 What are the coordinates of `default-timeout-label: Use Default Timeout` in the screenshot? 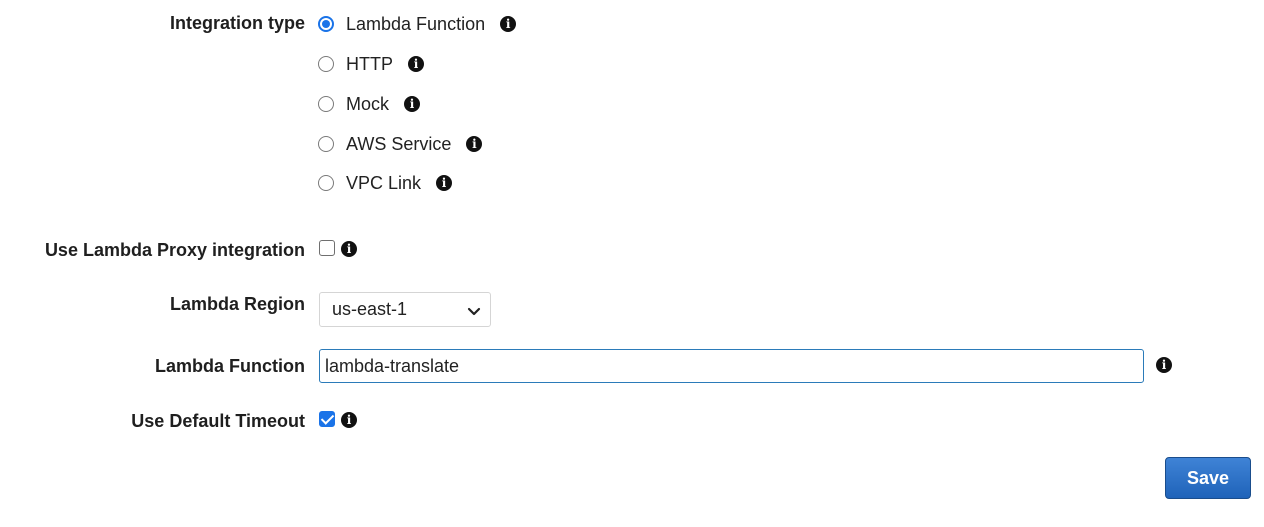 It's located at (218, 421).